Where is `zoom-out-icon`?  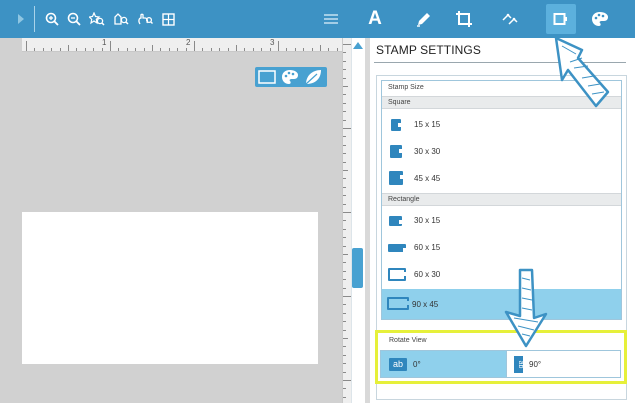
zoom-out-icon is located at coordinates (74, 19).